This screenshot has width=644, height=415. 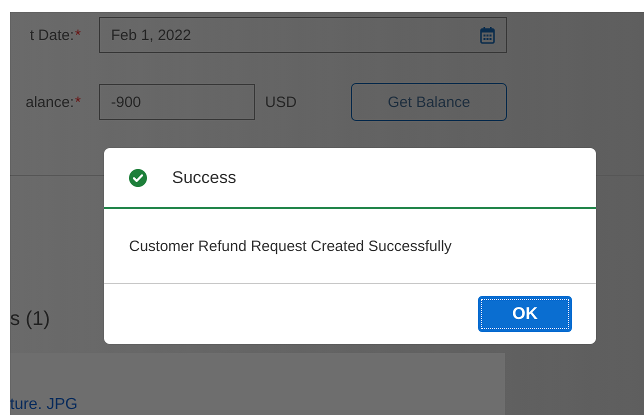 What do you see at coordinates (487, 35) in the screenshot?
I see `calendar-icon` at bounding box center [487, 35].